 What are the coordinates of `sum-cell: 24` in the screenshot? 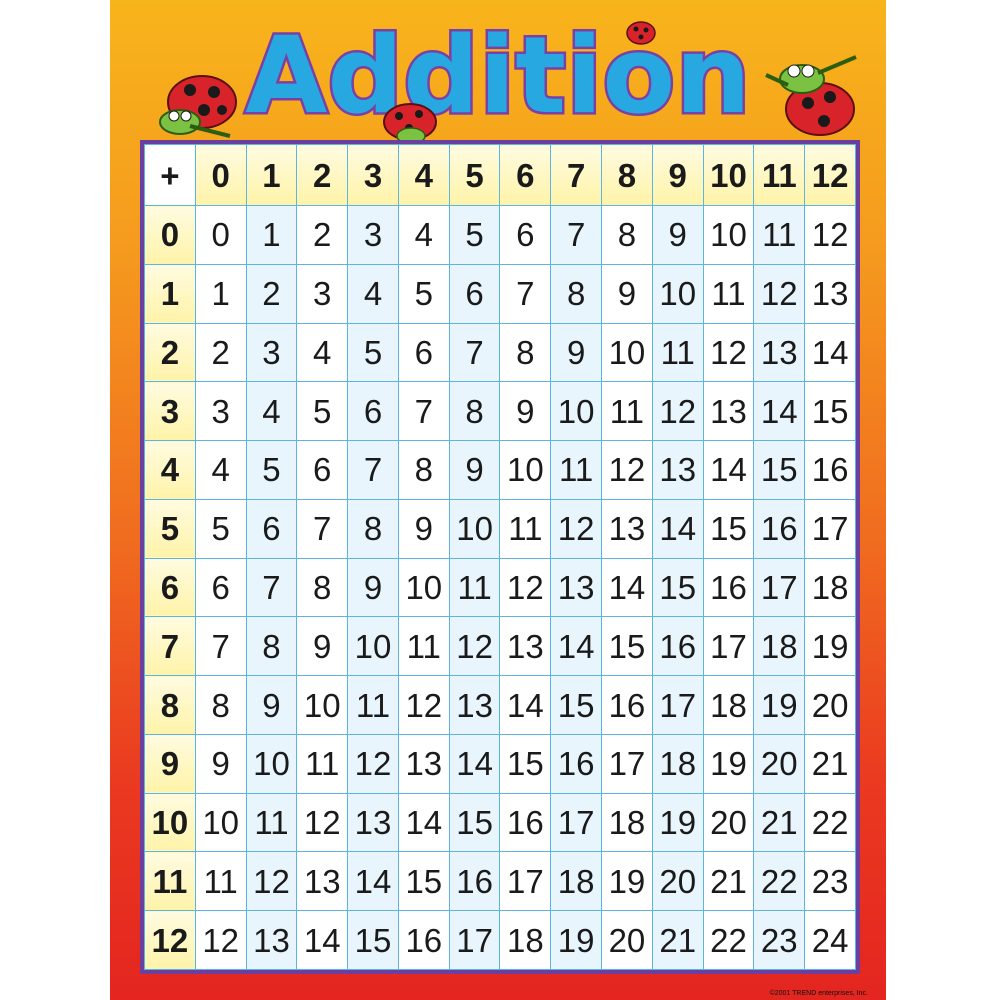 It's located at (830, 940).